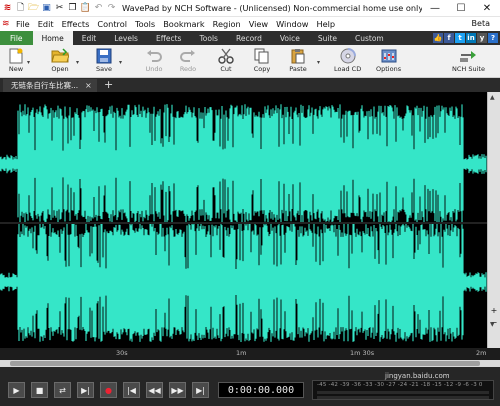 This screenshot has height=406, width=500. Describe the element at coordinates (62, 390) in the screenshot. I see `loop-button: ⇄` at that location.